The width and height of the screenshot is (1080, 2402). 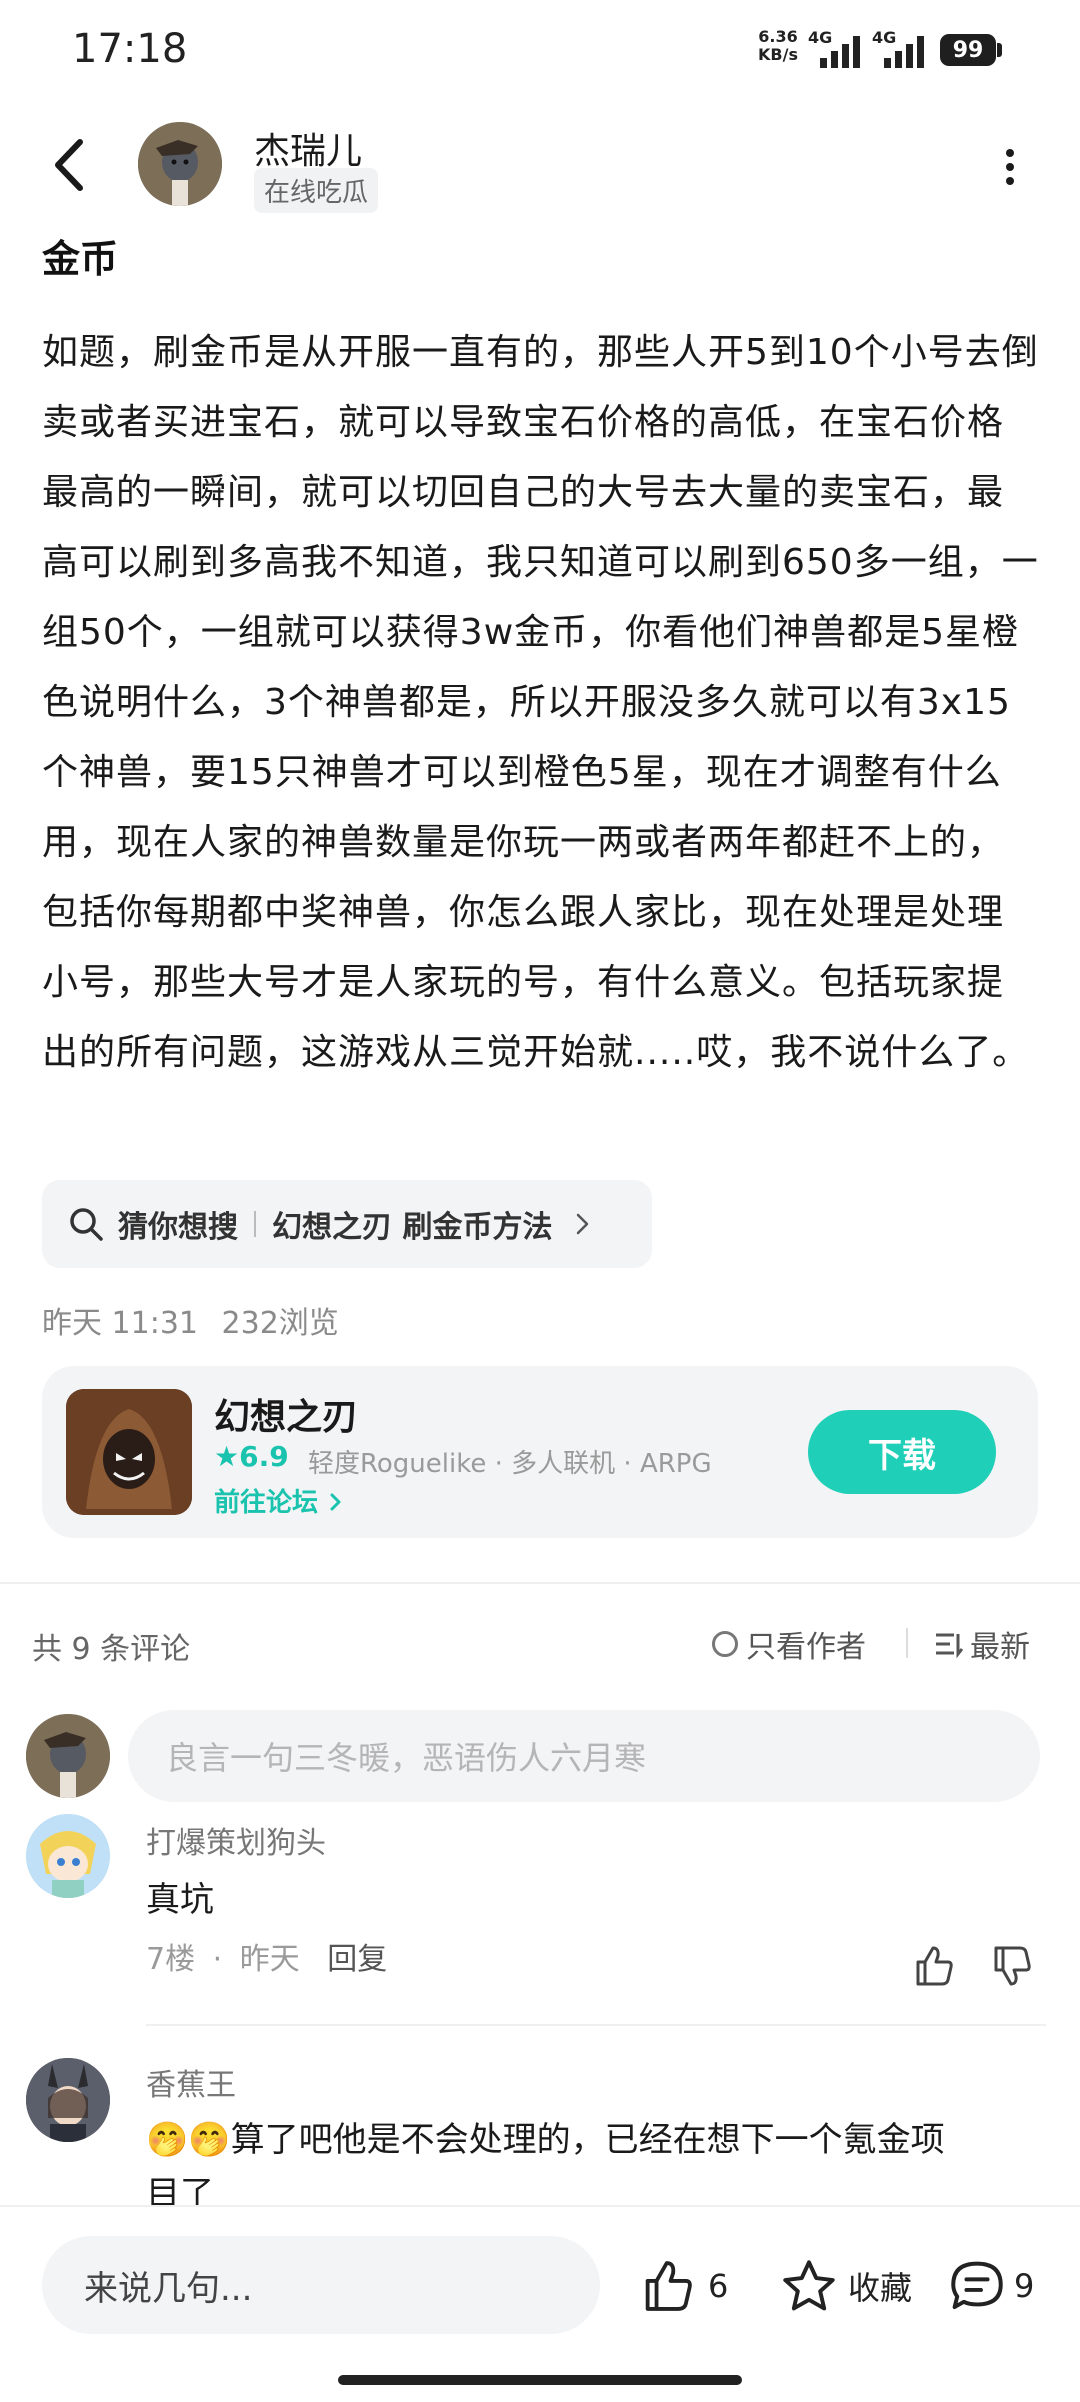 I want to click on suggest-query: 幻想之刃 刷金币方法, so click(x=412, y=1227).